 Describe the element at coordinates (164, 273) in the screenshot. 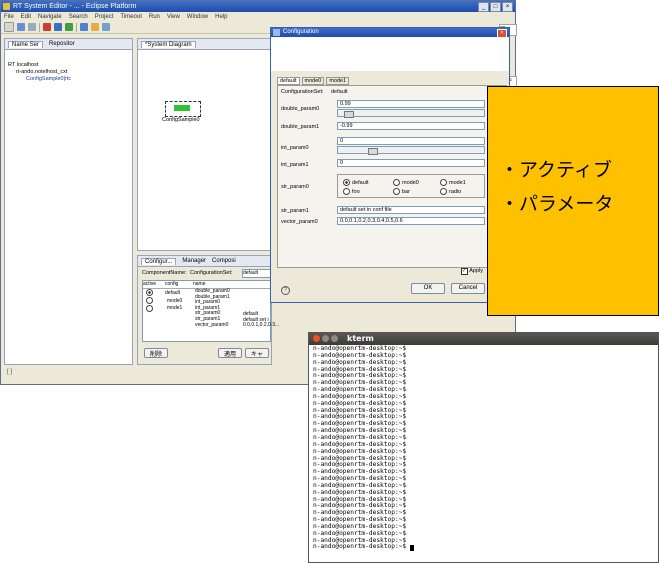

I see `component-name-label: ComponentName:` at that location.